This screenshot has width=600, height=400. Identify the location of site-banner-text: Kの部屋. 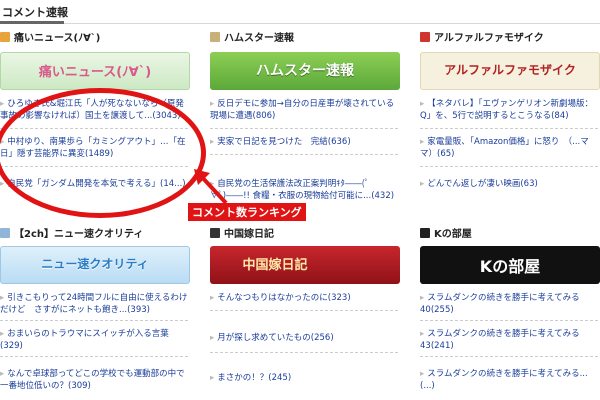
(510, 266).